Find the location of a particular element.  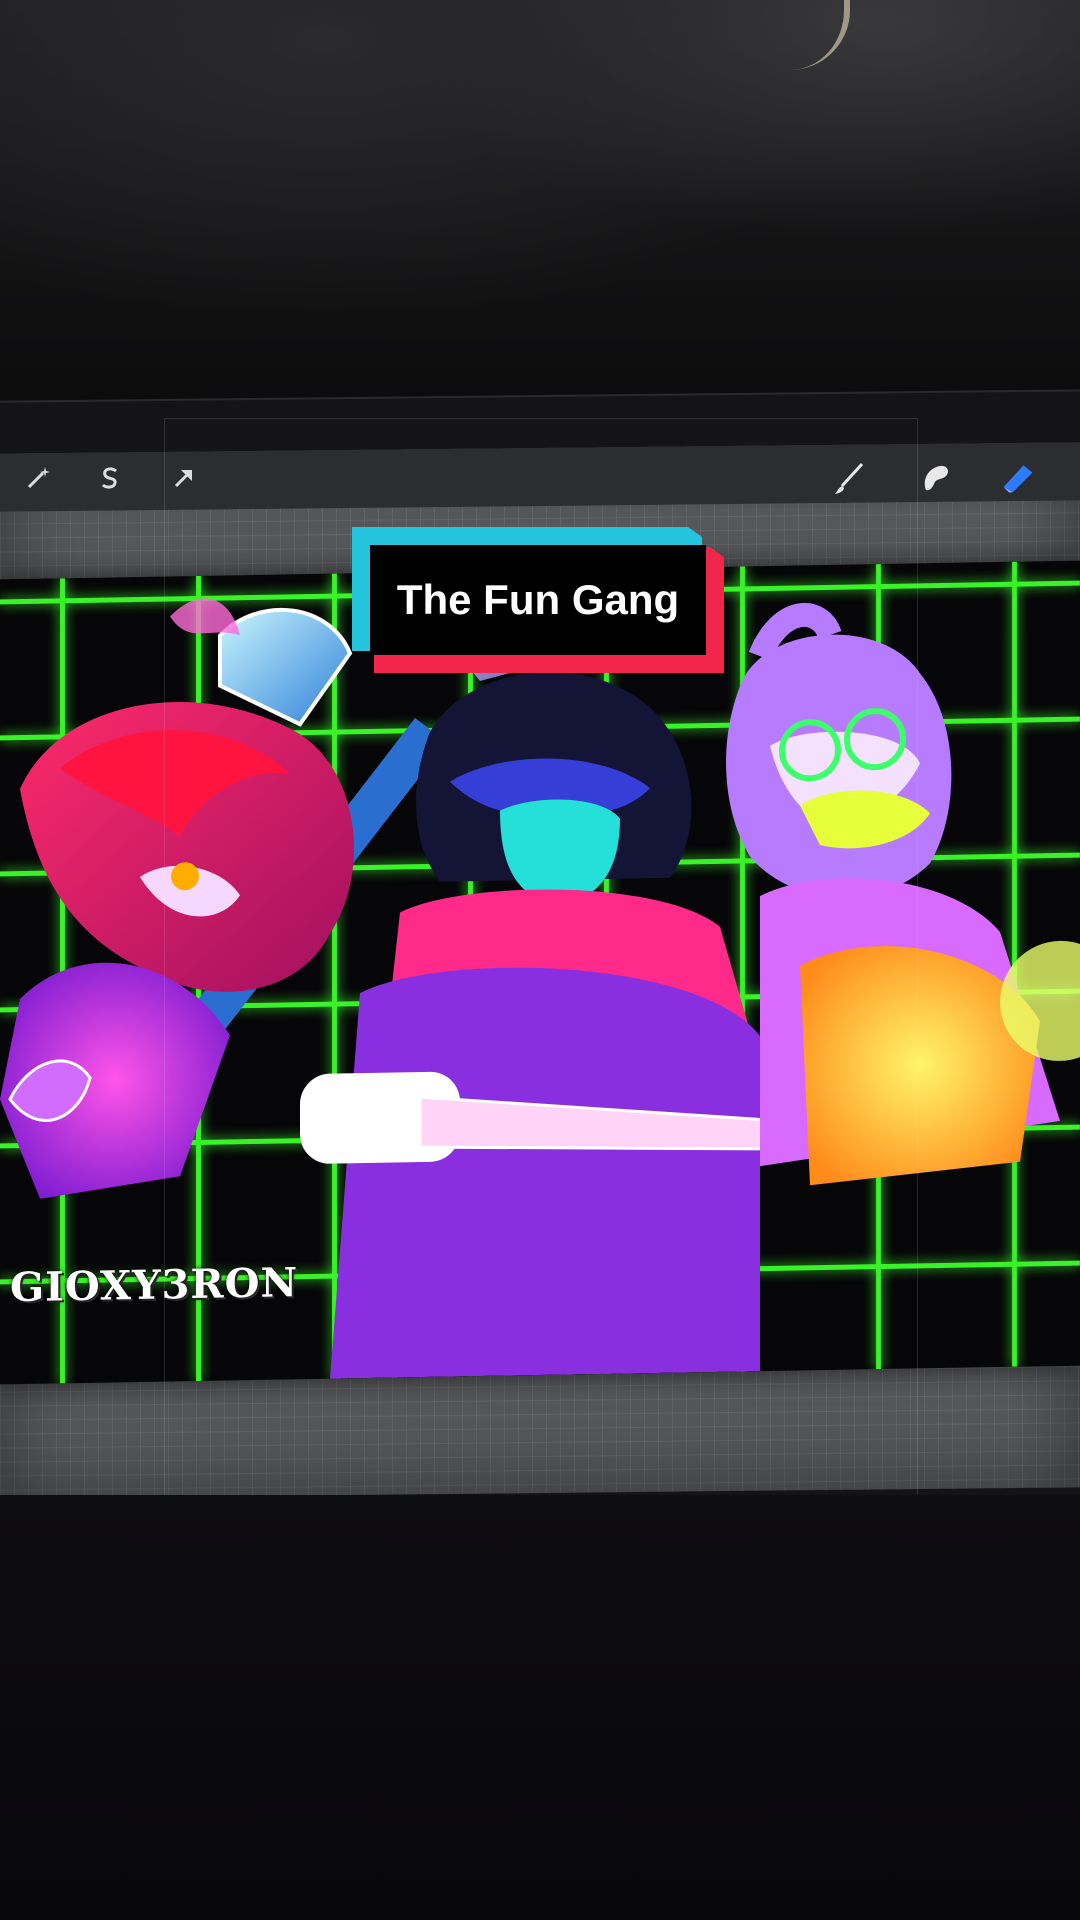

transform-arrow-icon is located at coordinates (184, 478).